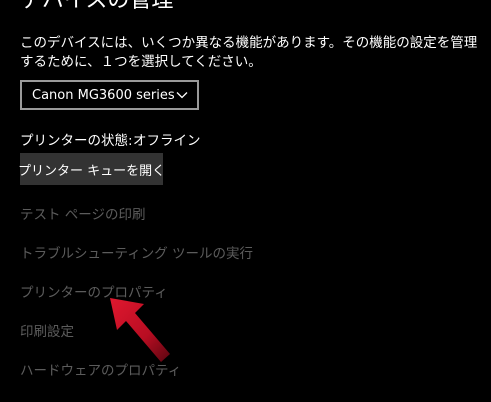 The width and height of the screenshot is (491, 402). What do you see at coordinates (140, 330) in the screenshot?
I see `red-arrow-annotation-icon` at bounding box center [140, 330].